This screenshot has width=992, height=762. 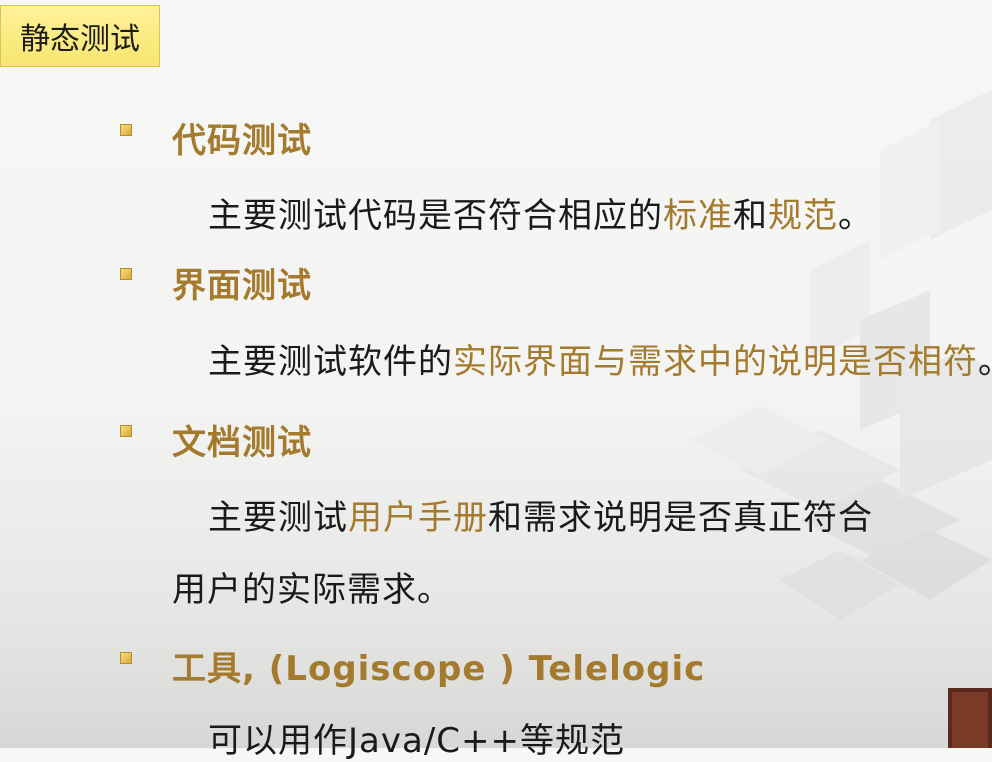 What do you see at coordinates (715, 362) in the screenshot?
I see `highlight-text: 实际界面与需求中的说明是否相符` at bounding box center [715, 362].